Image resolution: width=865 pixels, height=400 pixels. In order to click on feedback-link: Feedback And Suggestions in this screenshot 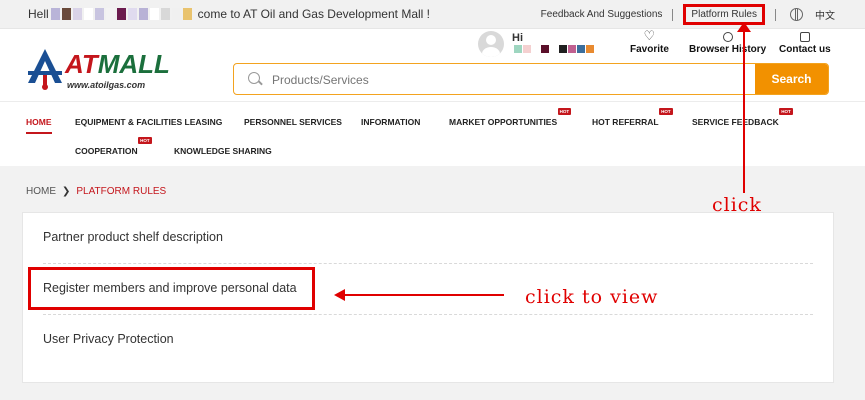, I will do `click(602, 14)`.